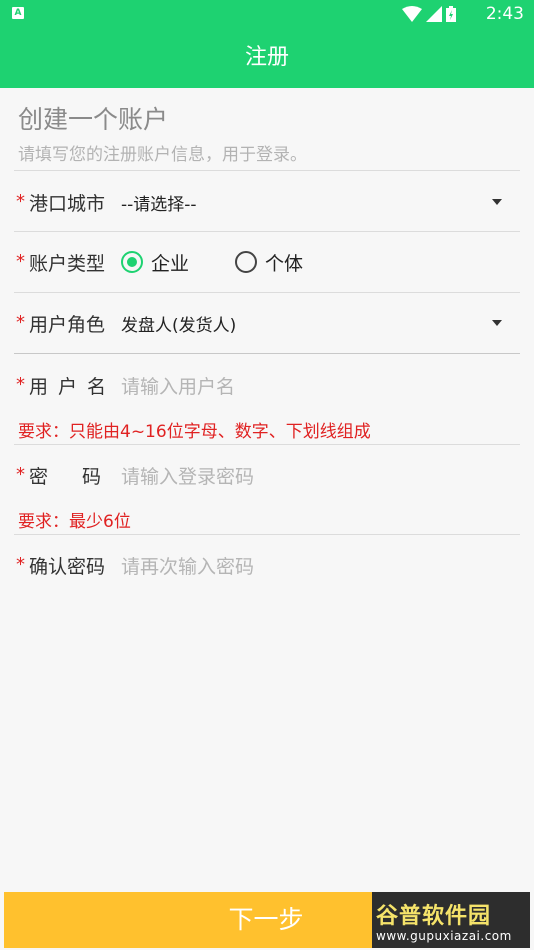 The image size is (534, 950). What do you see at coordinates (434, 916) in the screenshot?
I see `watermark-logo: 谷普软件园` at bounding box center [434, 916].